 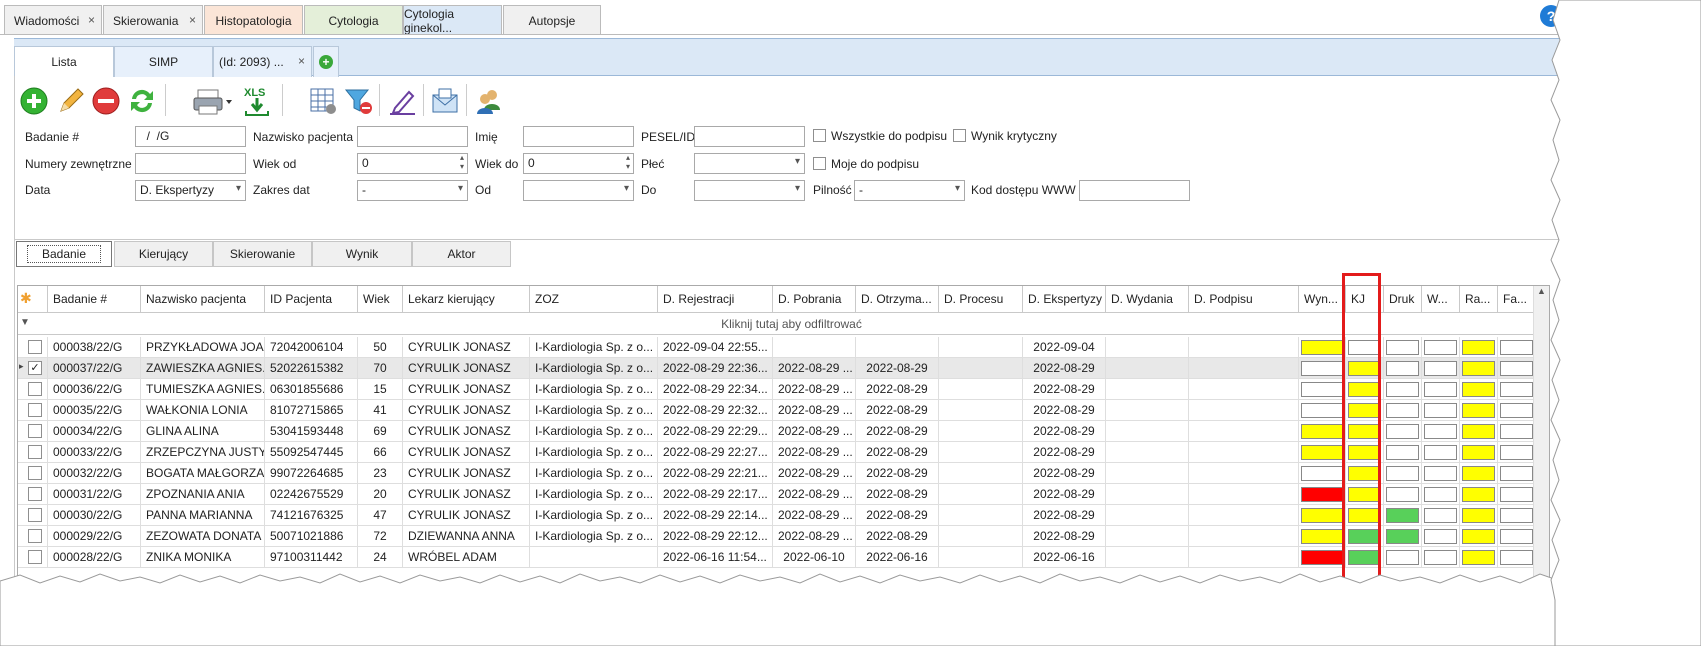 What do you see at coordinates (578, 190) in the screenshot?
I see `od-date-input` at bounding box center [578, 190].